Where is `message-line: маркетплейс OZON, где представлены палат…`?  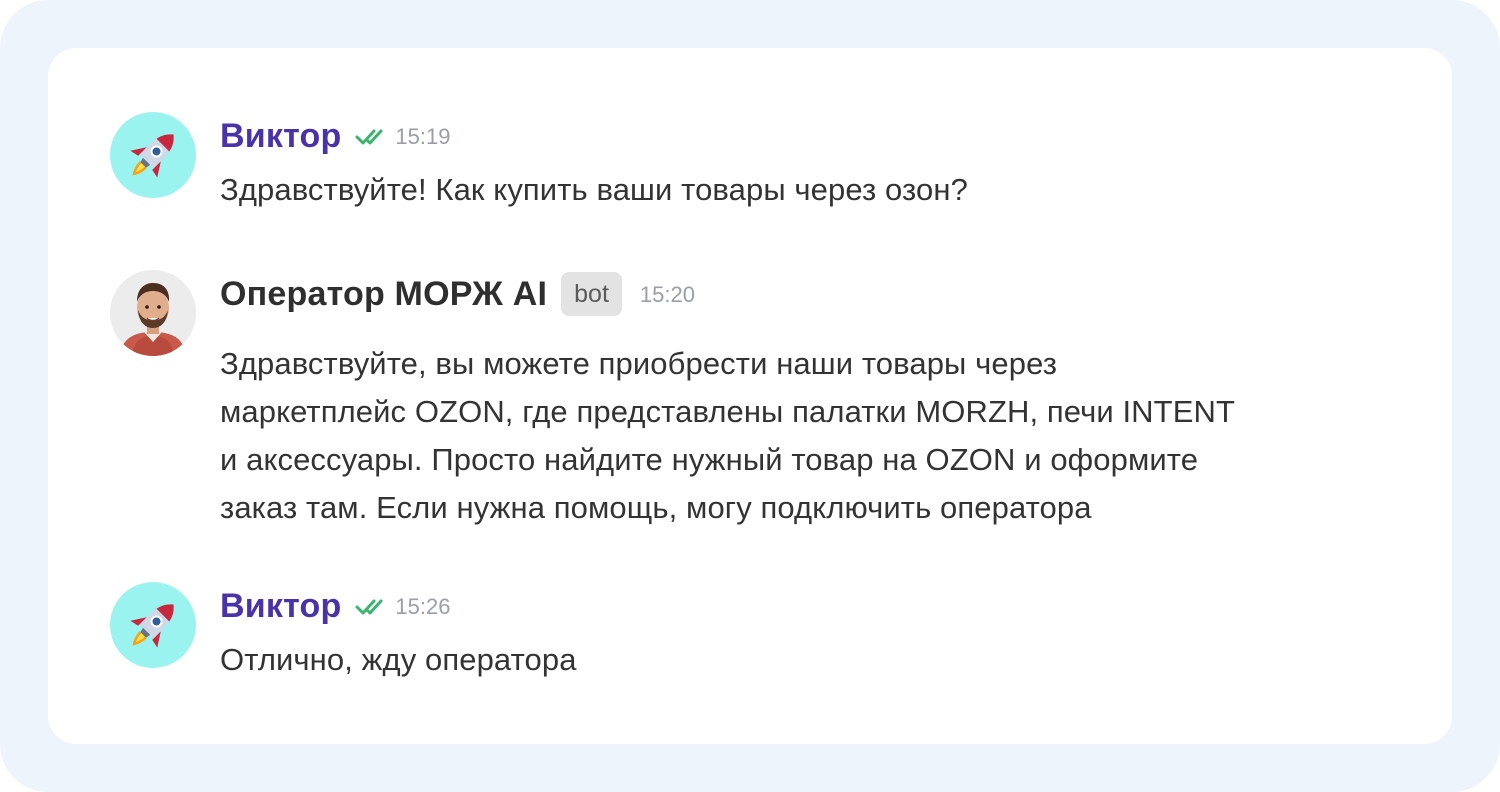
message-line: маркетплейс OZON, где представлены палат… is located at coordinates (728, 411).